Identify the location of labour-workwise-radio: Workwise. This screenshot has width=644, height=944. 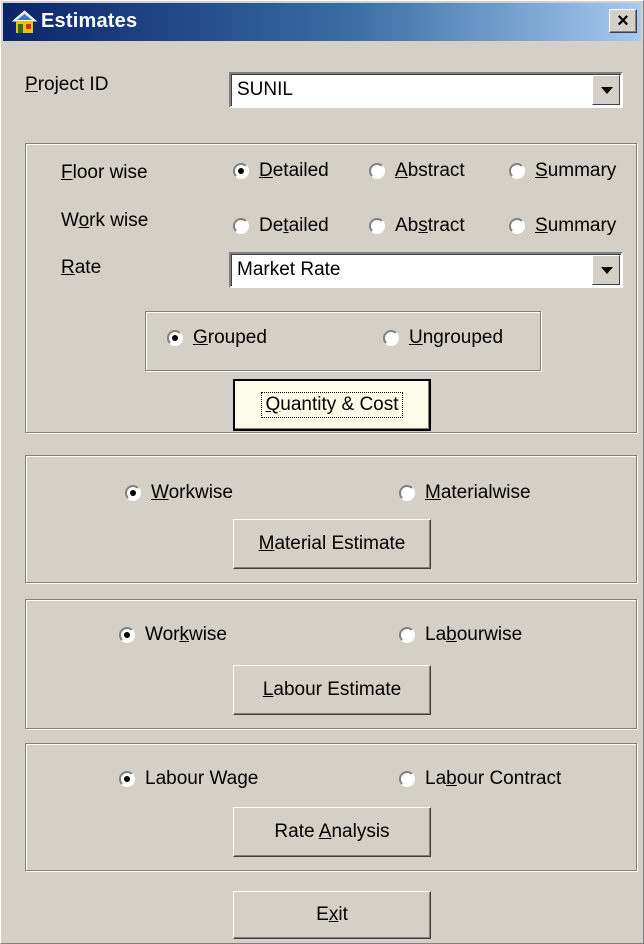
(173, 635).